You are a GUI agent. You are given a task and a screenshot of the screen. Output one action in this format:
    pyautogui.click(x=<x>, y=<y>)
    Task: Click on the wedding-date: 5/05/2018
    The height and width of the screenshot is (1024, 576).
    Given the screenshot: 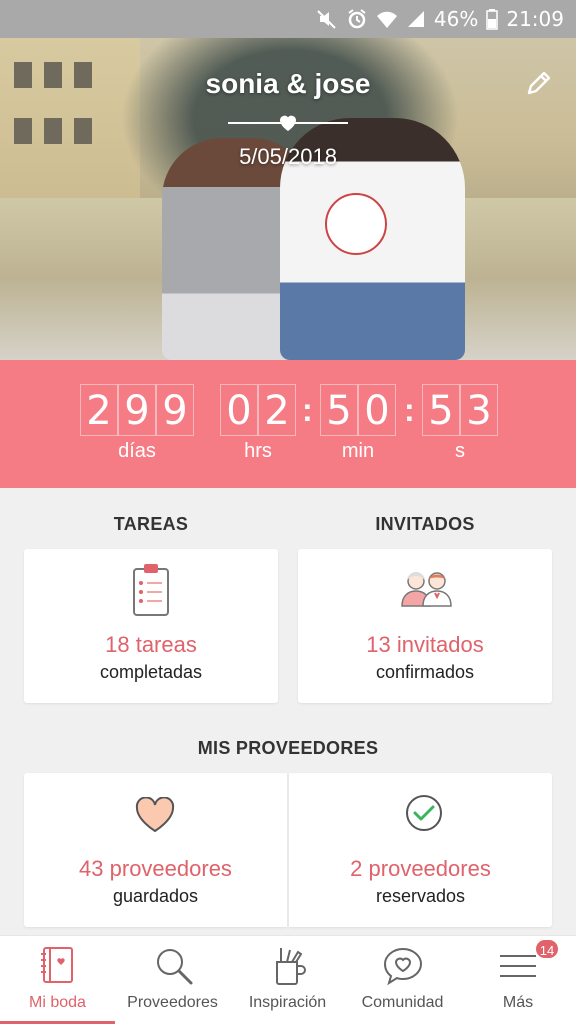 What is the action you would take?
    pyautogui.click(x=288, y=156)
    